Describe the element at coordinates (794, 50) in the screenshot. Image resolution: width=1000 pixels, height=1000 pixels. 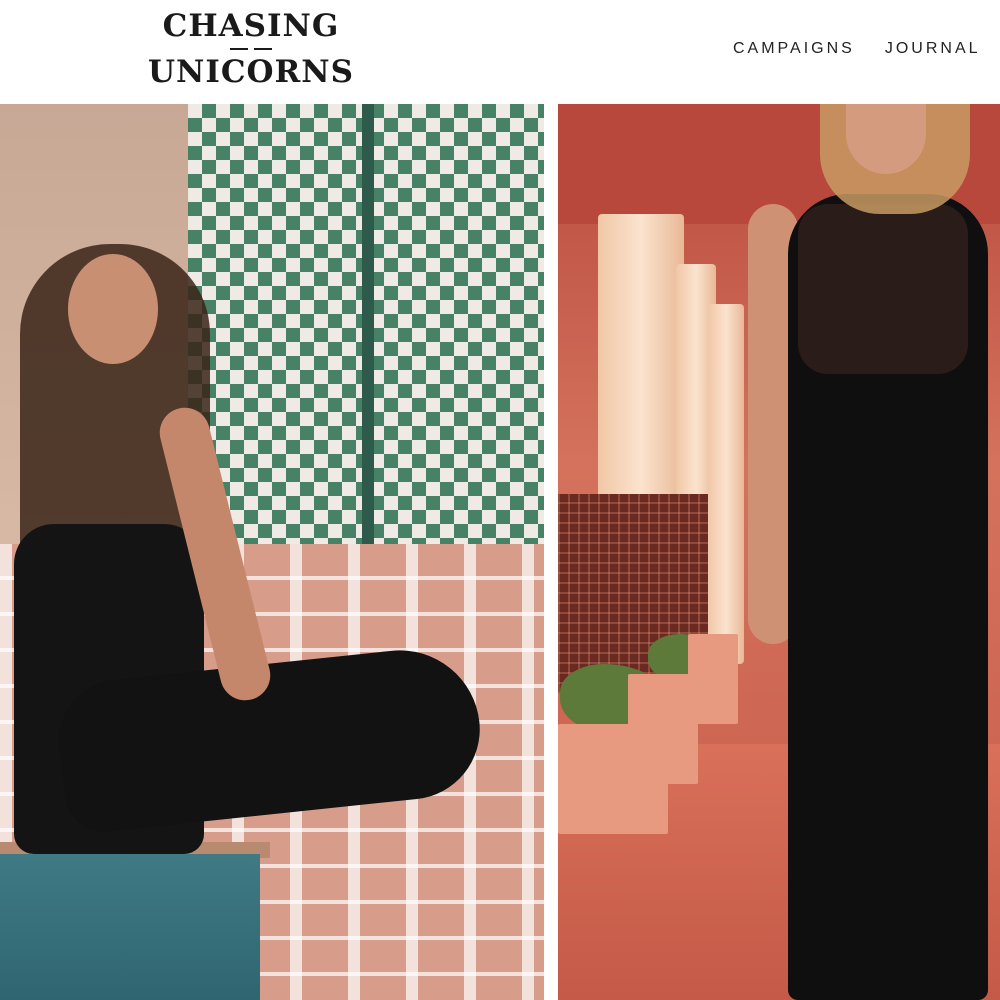
I see `nav-campaigns: CAMPAIGNS` at that location.